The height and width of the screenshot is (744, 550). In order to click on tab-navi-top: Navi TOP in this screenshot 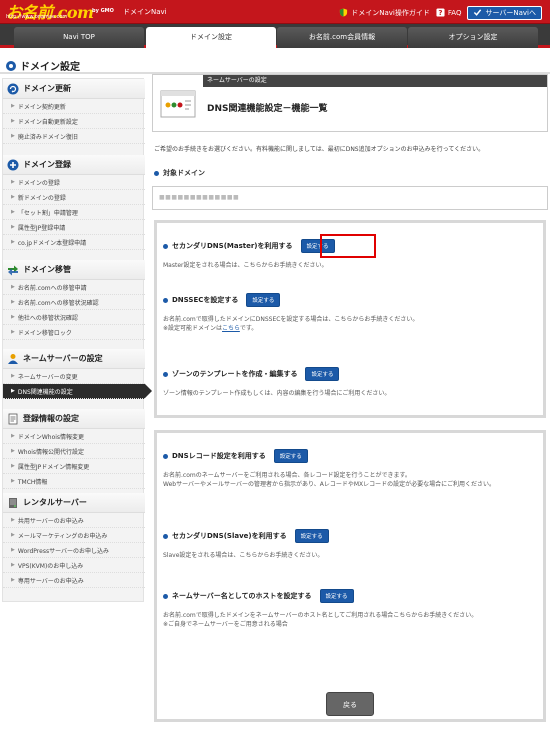, I will do `click(79, 37)`.